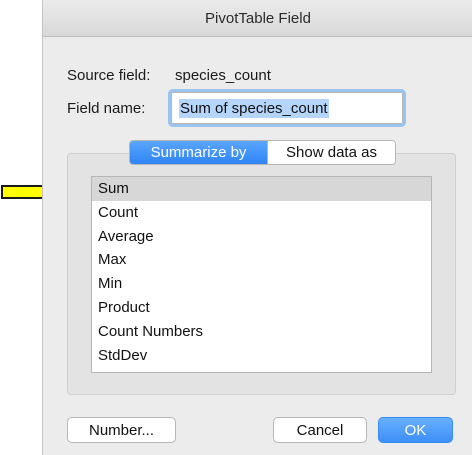 This screenshot has height=455, width=472. What do you see at coordinates (261, 332) in the screenshot?
I see `list-item-count-numbers: Count Numbers` at bounding box center [261, 332].